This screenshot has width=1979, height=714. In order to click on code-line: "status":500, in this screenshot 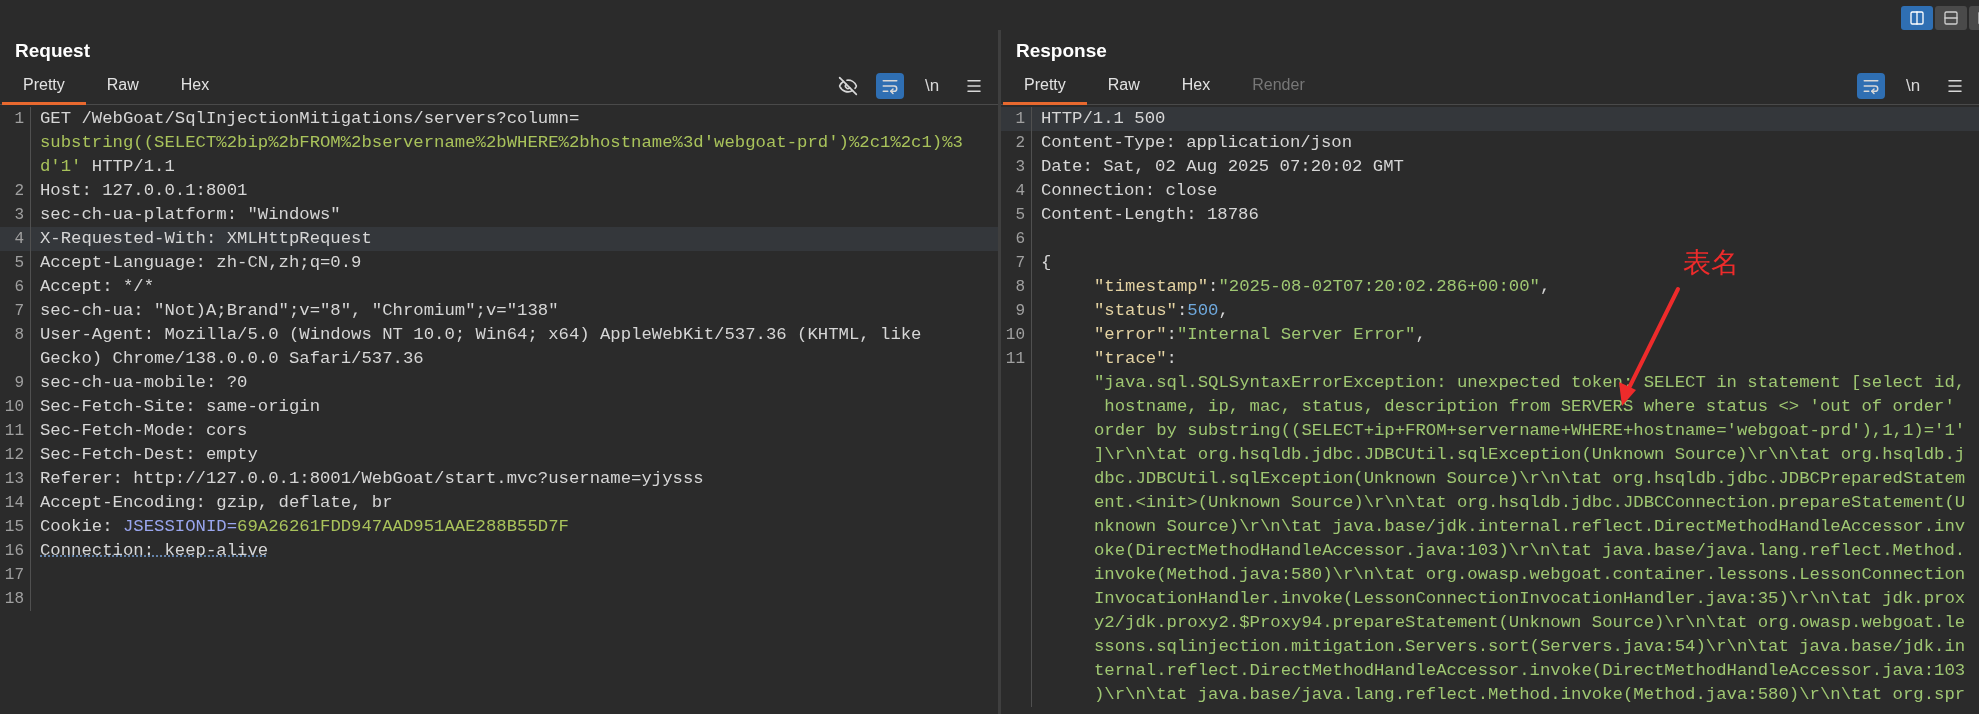, I will do `click(1161, 311)`.